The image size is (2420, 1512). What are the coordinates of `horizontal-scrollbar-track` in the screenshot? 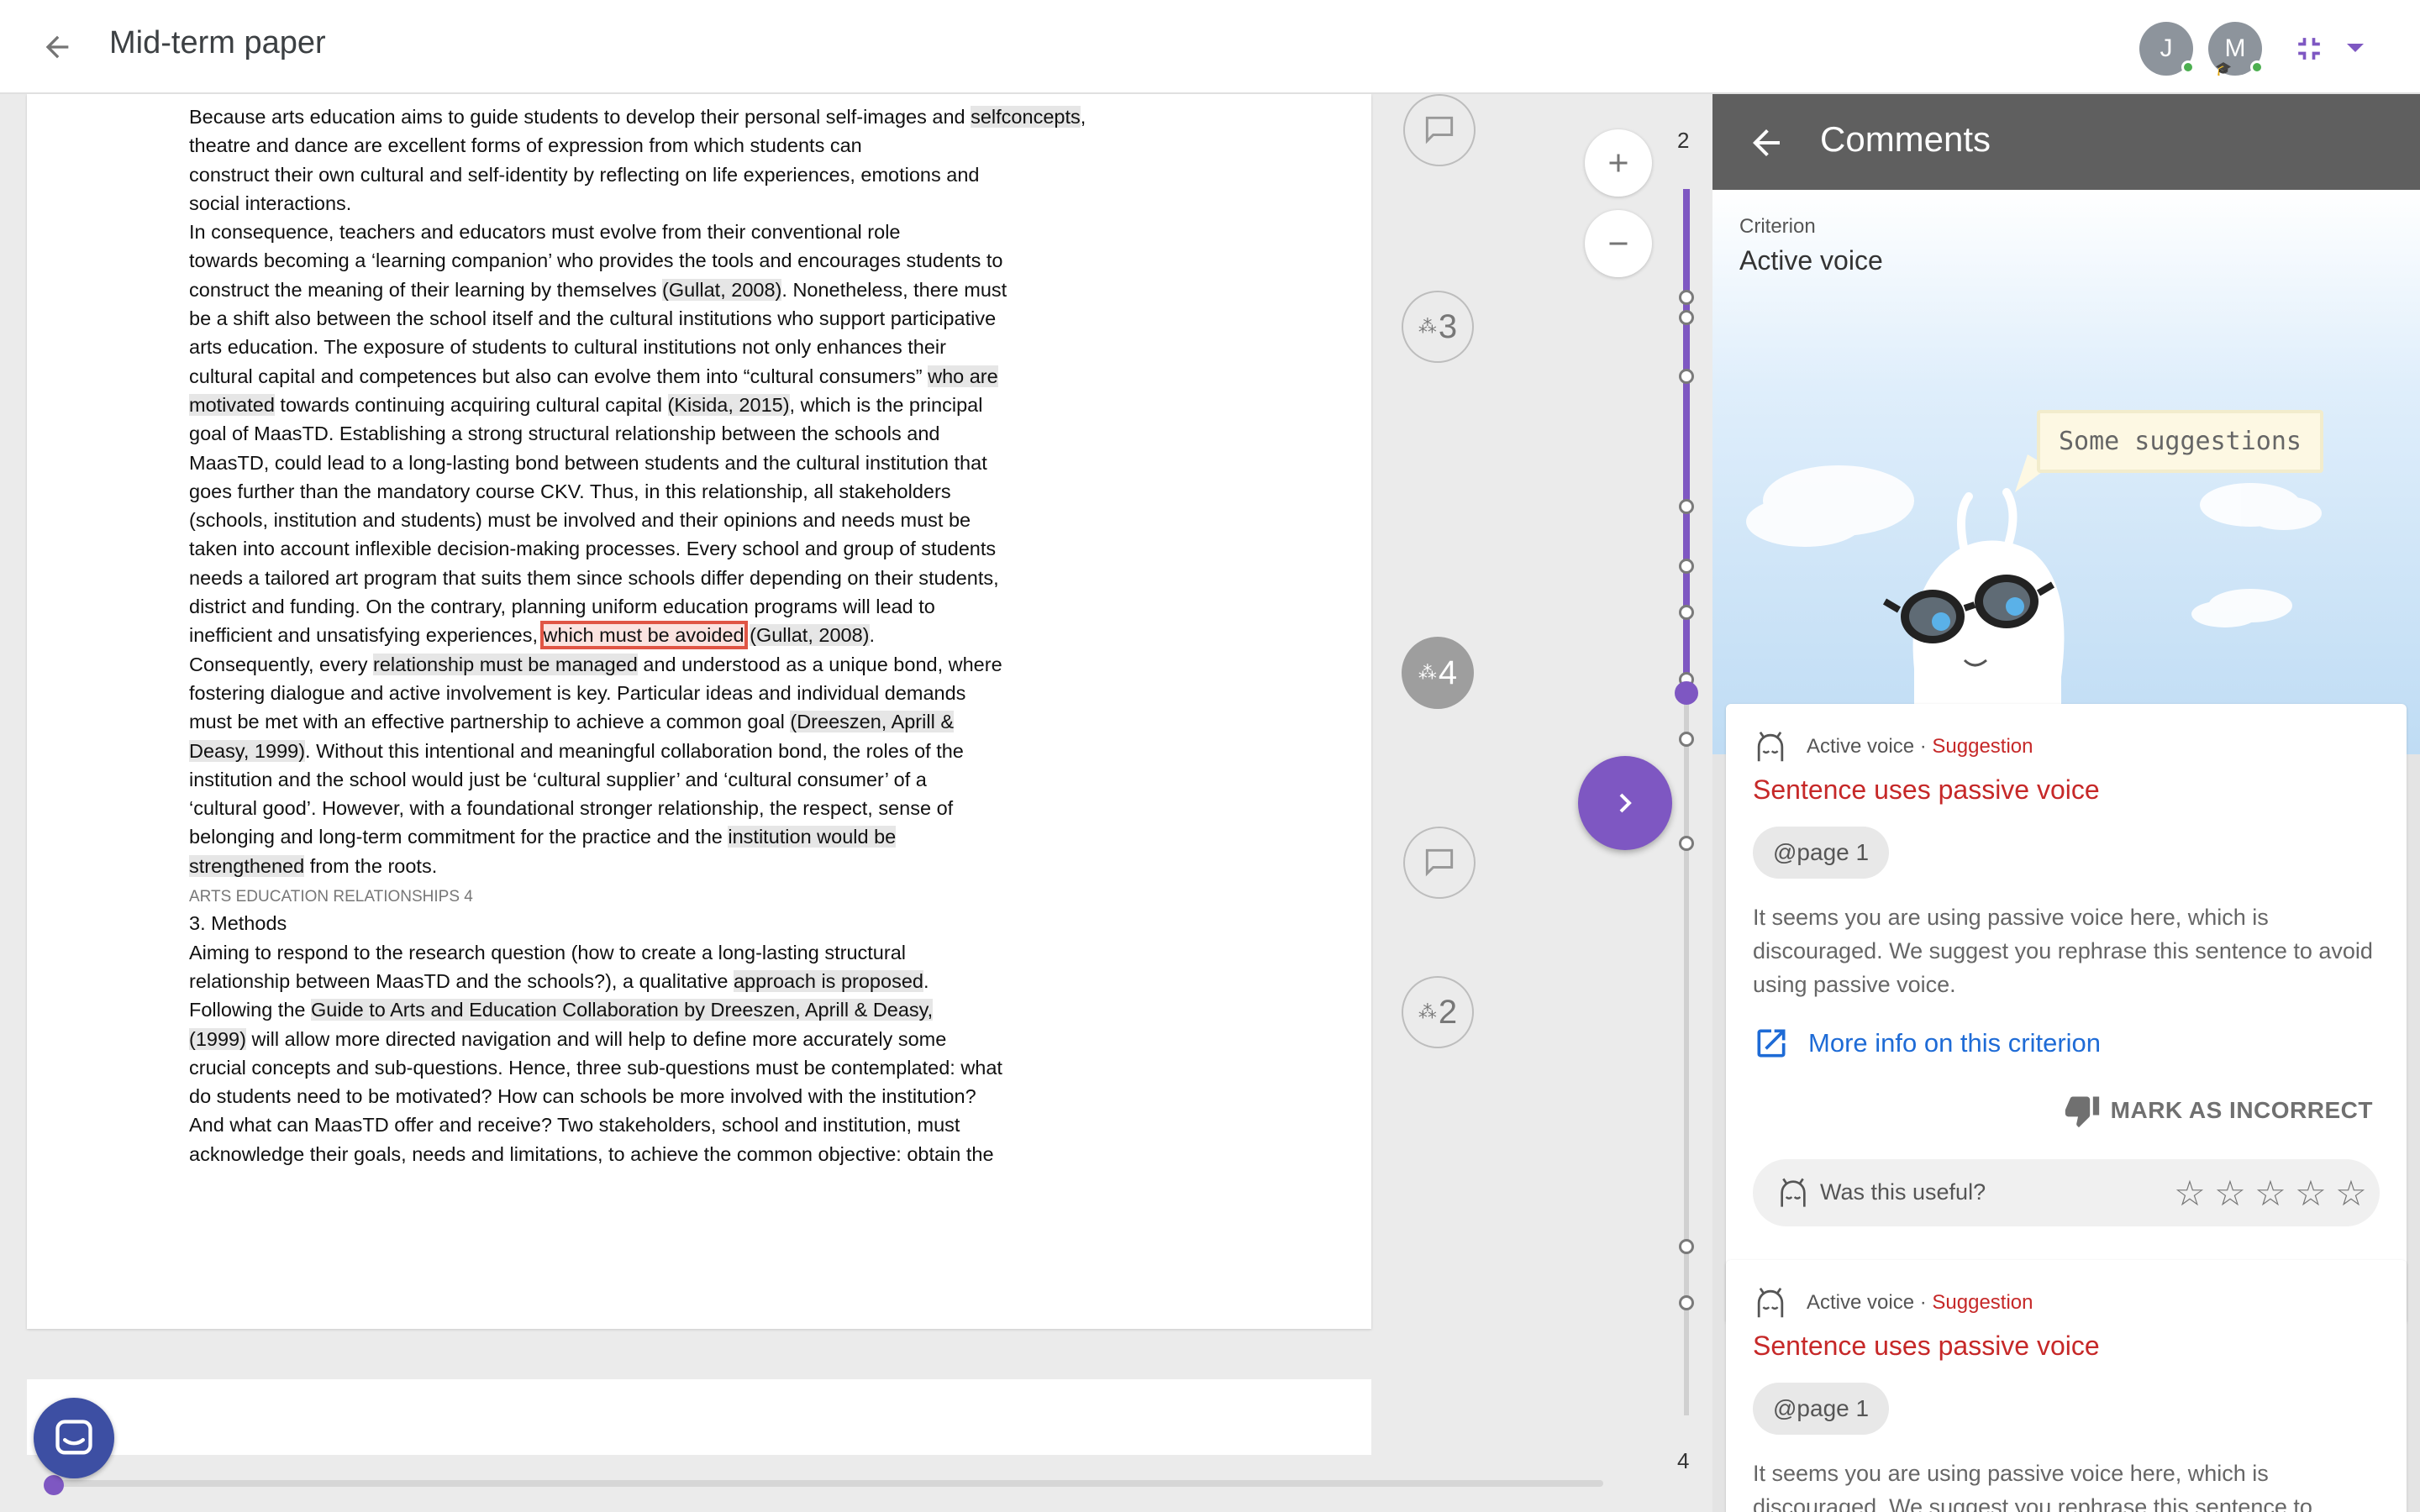 It's located at (826, 1483).